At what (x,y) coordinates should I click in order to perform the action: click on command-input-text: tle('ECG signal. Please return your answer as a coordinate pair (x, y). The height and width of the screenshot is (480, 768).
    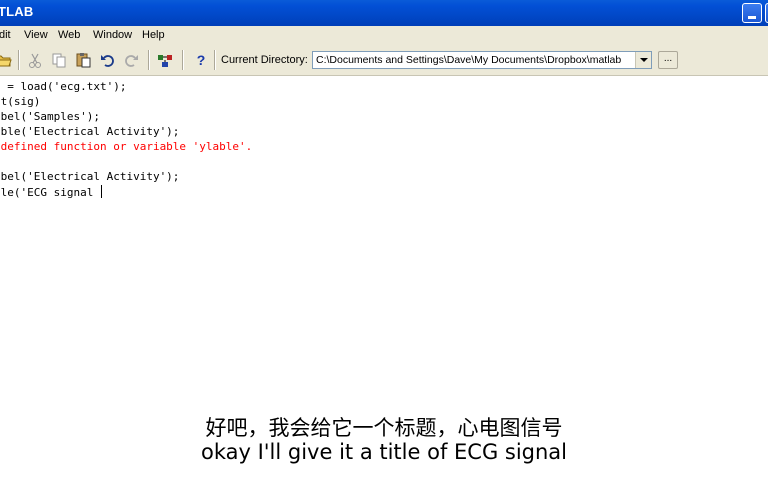
    Looking at the image, I should click on (50, 192).